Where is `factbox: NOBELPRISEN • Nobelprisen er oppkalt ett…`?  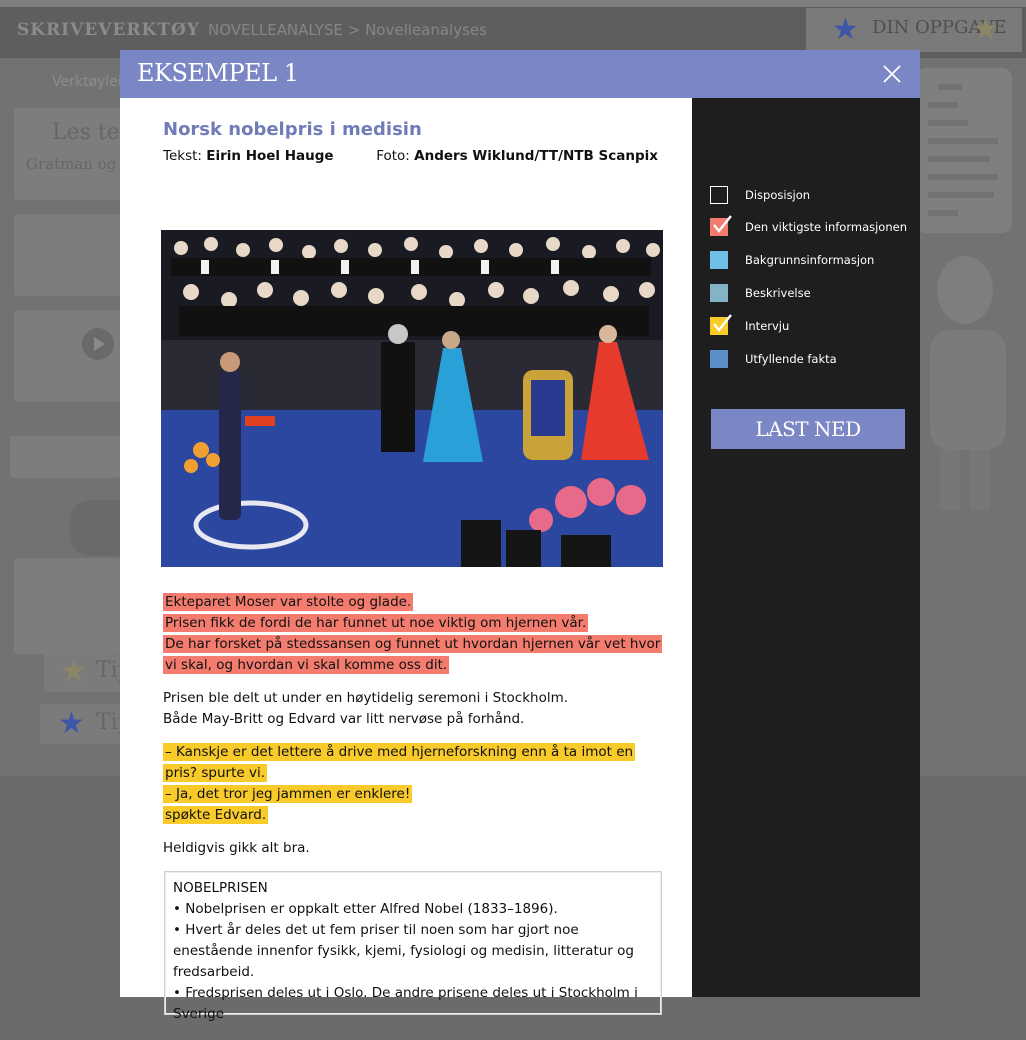
factbox: NOBELPRISEN • Nobelprisen er oppkalt ett… is located at coordinates (413, 946).